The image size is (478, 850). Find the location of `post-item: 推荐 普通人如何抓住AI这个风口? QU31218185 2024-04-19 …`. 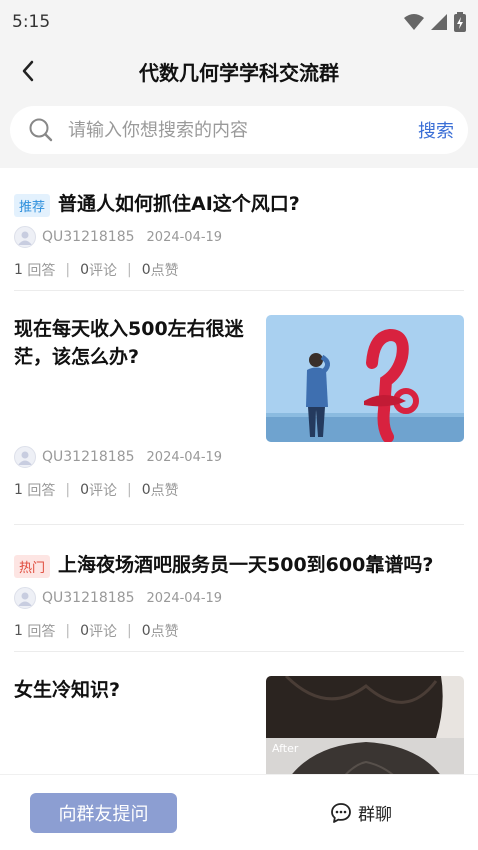

post-item: 推荐 普通人如何抓住AI这个风口? QU31218185 2024-04-19 … is located at coordinates (239, 230).